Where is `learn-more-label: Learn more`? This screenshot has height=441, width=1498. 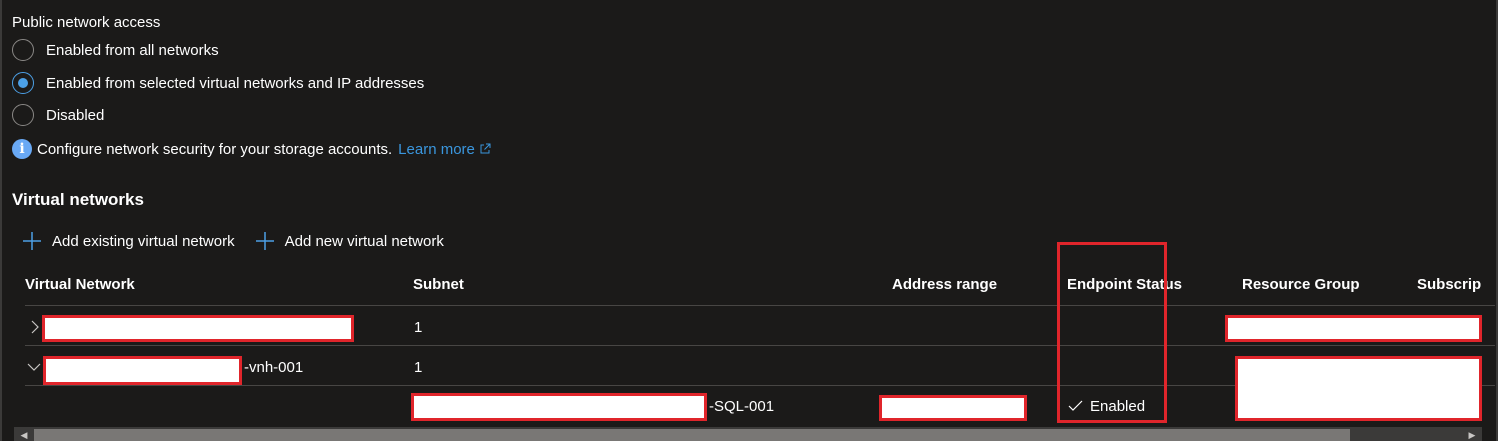
learn-more-label: Learn more is located at coordinates (436, 149).